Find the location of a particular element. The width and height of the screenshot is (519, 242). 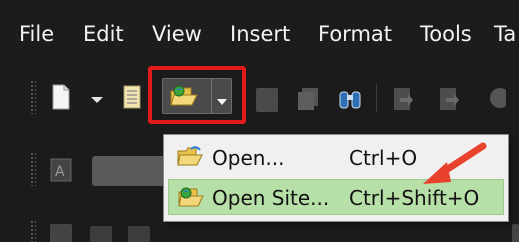

web-icon is located at coordinates (498, 98).